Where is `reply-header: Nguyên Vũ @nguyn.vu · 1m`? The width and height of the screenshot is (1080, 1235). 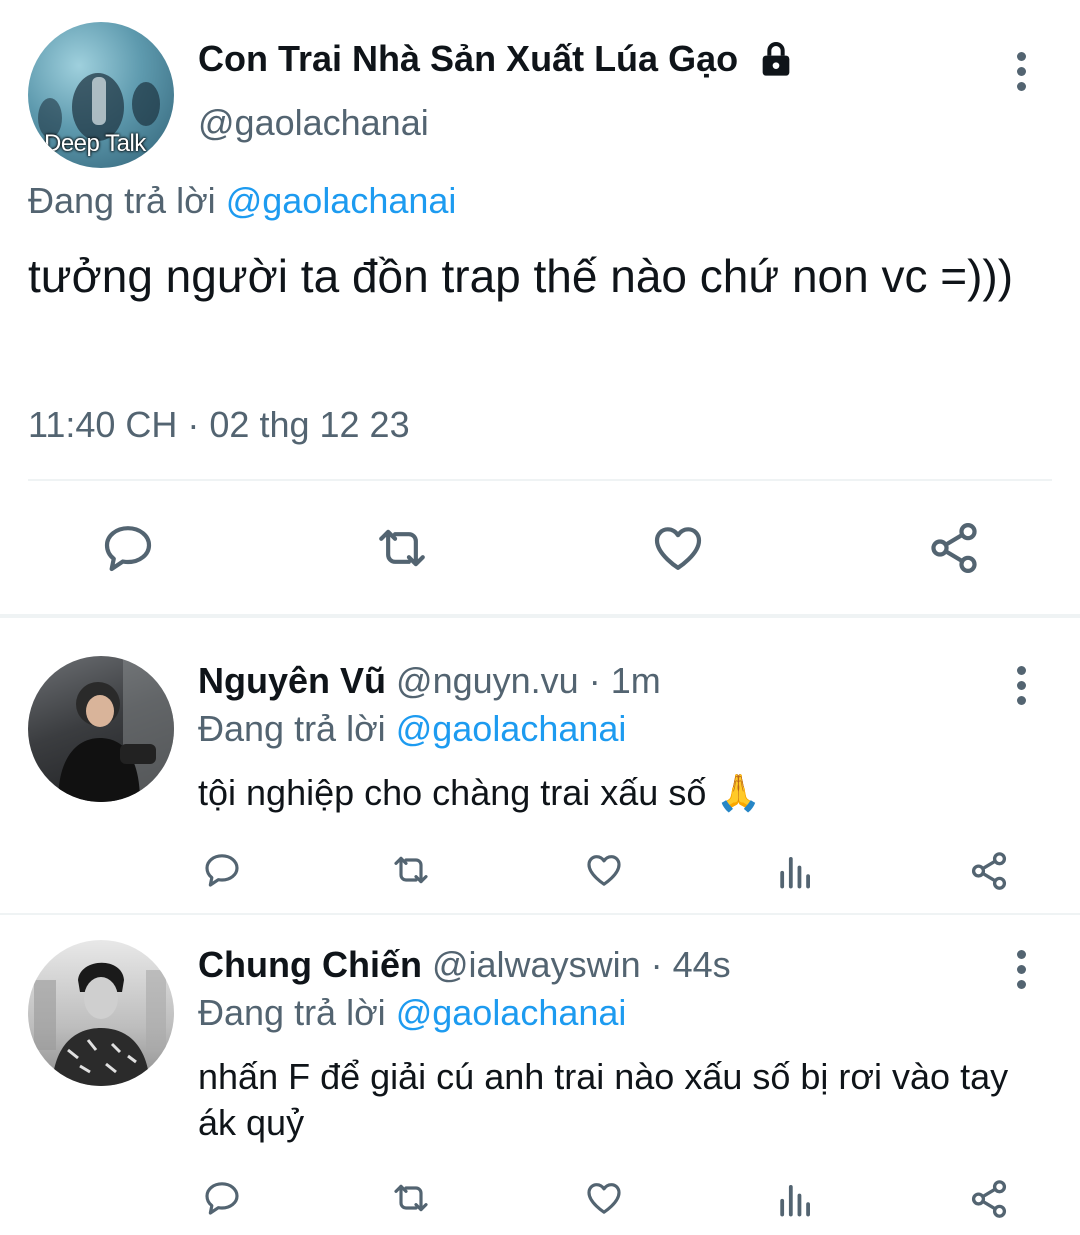 reply-header: Nguyên Vũ @nguyn.vu · 1m is located at coordinates (429, 681).